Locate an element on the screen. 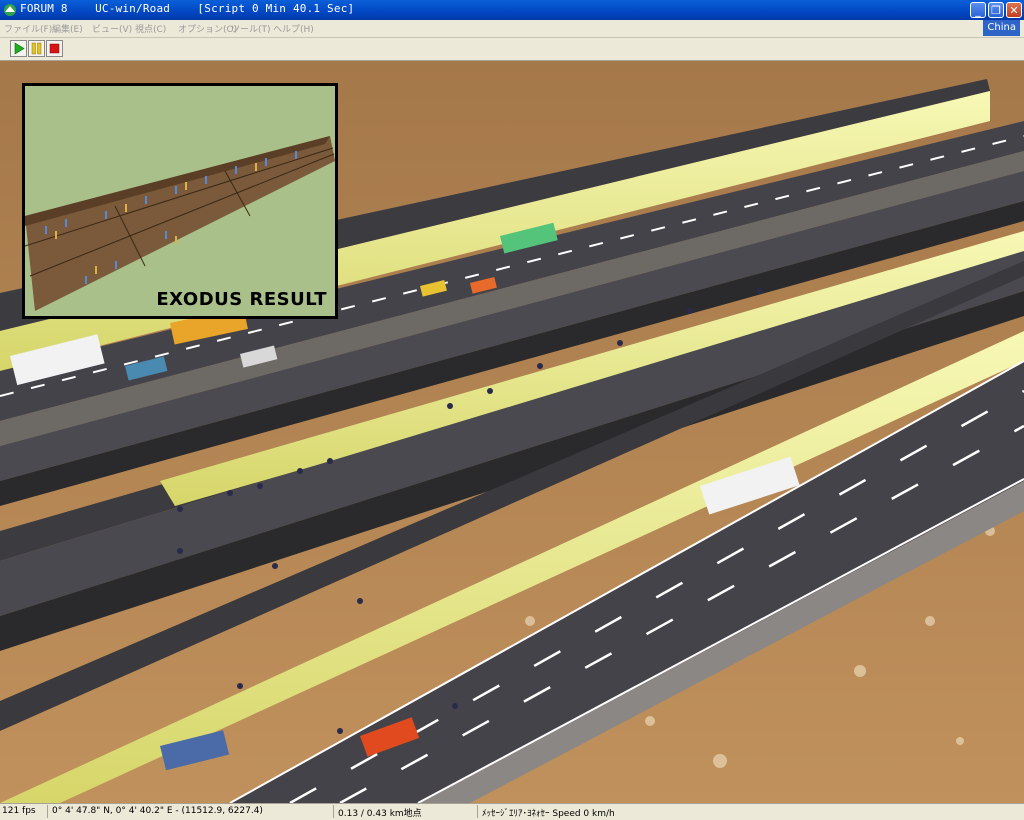  pause-button is located at coordinates (36, 48).